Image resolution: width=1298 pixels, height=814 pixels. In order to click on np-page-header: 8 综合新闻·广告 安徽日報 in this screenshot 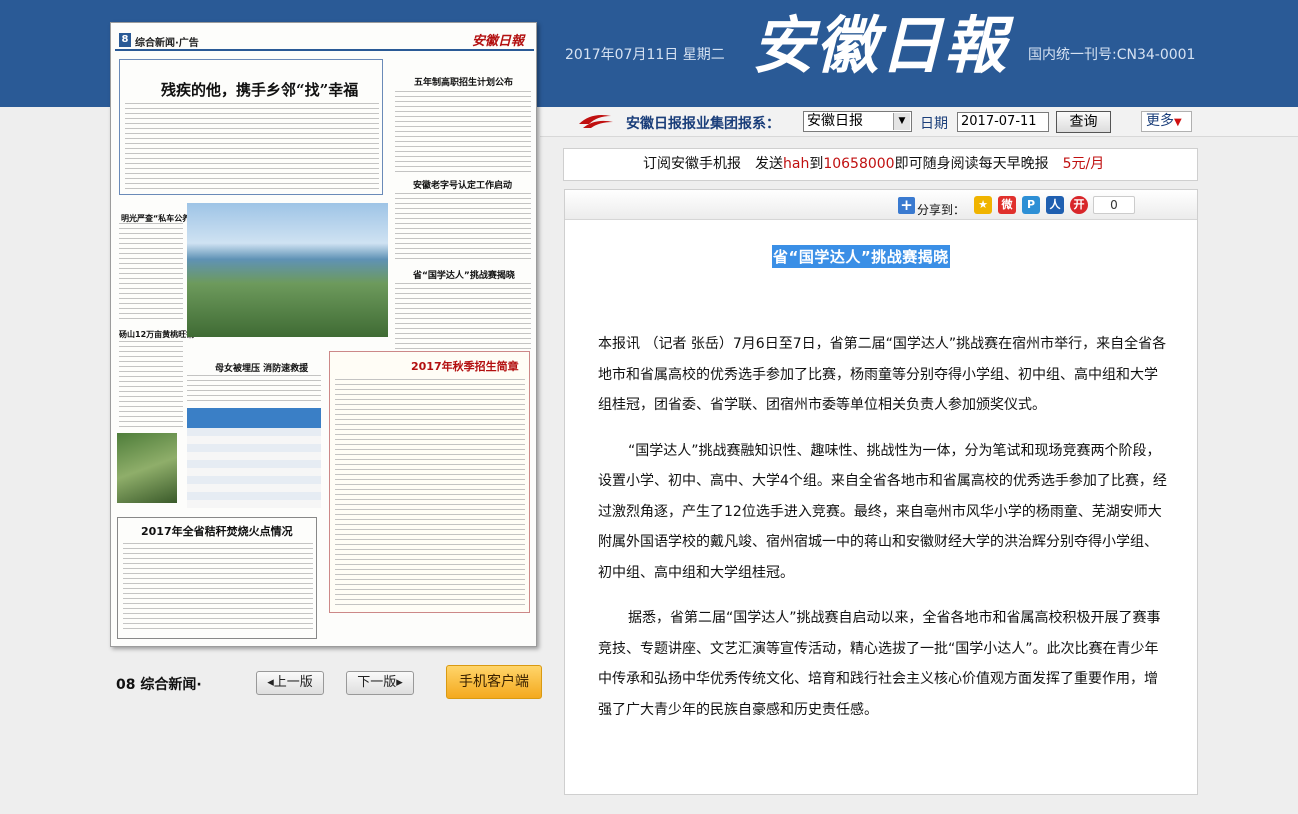, I will do `click(324, 39)`.